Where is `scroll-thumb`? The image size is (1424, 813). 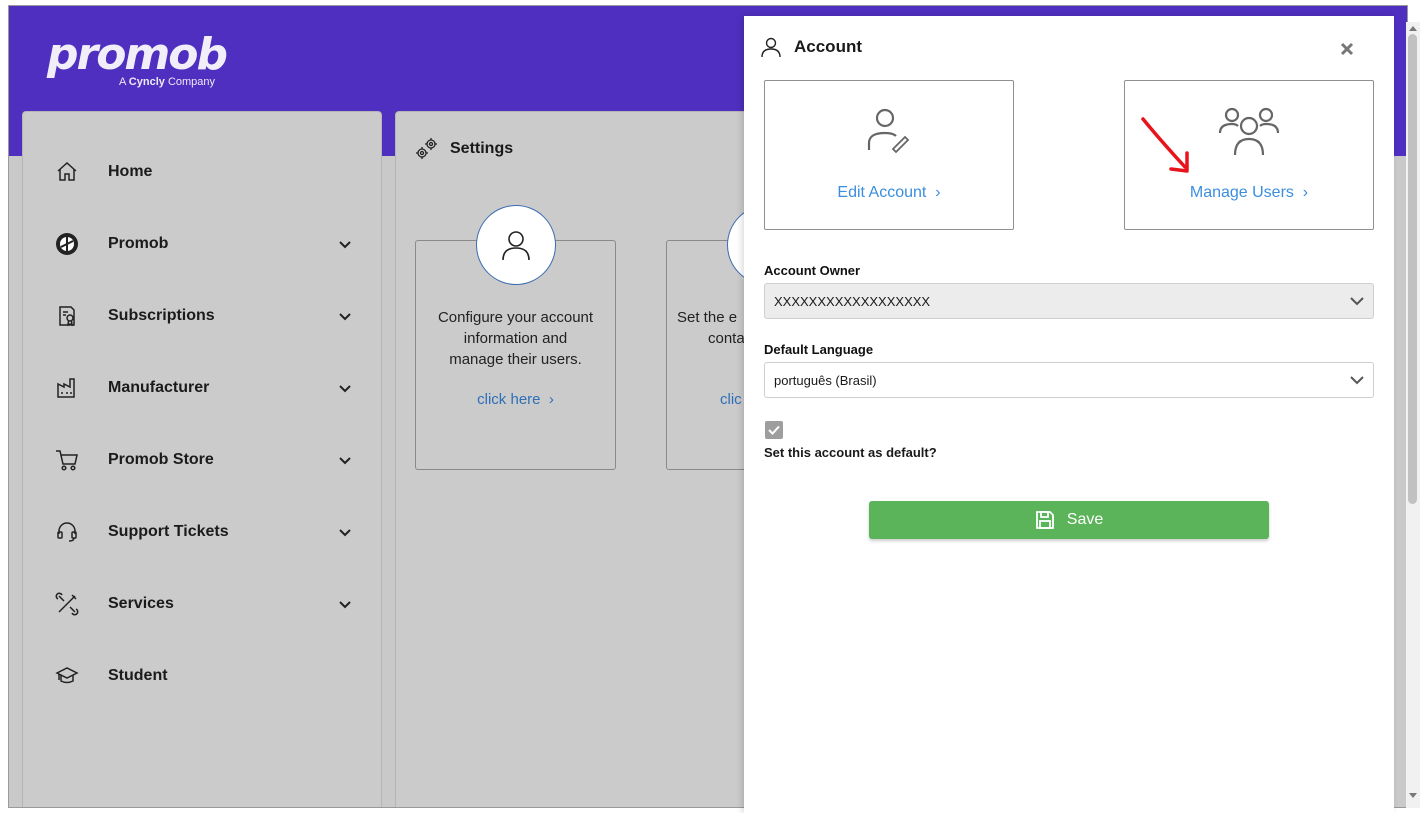
scroll-thumb is located at coordinates (1412, 269).